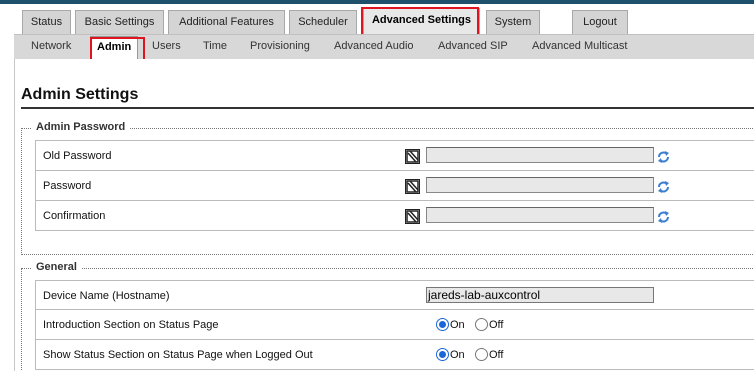 The width and height of the screenshot is (754, 371). What do you see at coordinates (56, 267) in the screenshot?
I see `legend-general: General` at bounding box center [56, 267].